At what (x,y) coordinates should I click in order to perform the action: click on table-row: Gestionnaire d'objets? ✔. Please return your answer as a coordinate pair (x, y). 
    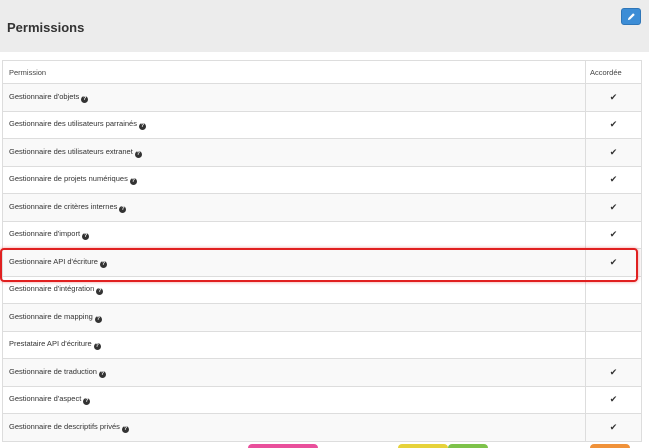
    Looking at the image, I should click on (322, 97).